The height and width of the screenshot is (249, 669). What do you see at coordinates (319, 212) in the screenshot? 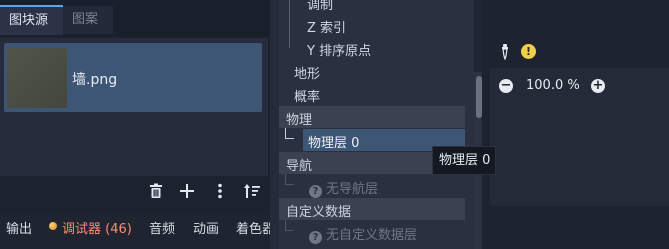
I see `section-custom-data-label: 自定义数据` at bounding box center [319, 212].